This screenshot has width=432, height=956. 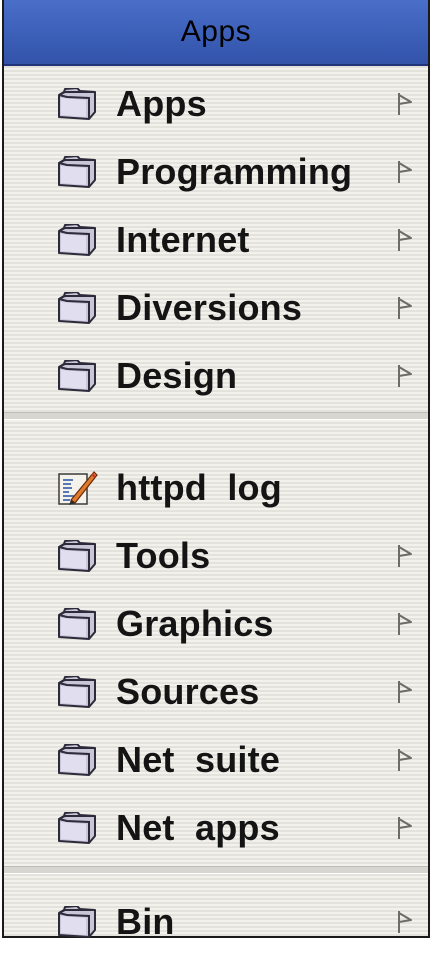 I want to click on menu-item-label: Internet, so click(x=183, y=239).